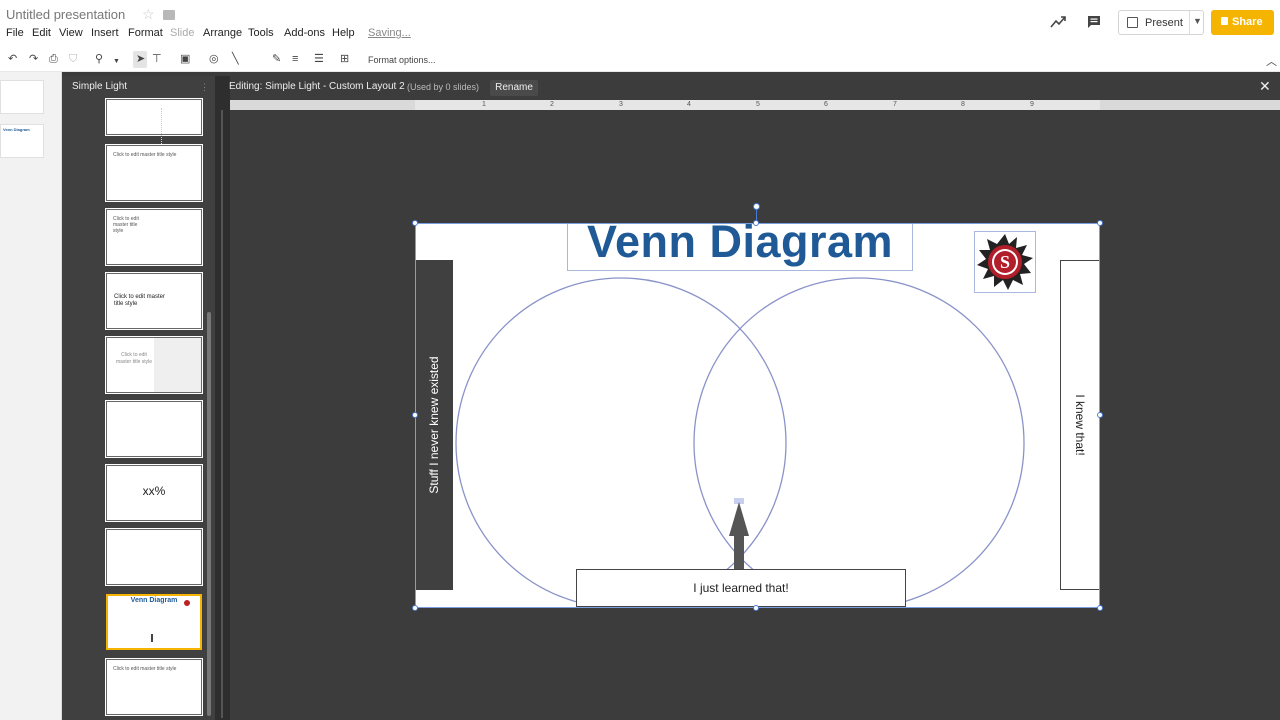 This screenshot has width=1280, height=720. I want to click on ruler-tick: 6, so click(826, 104).